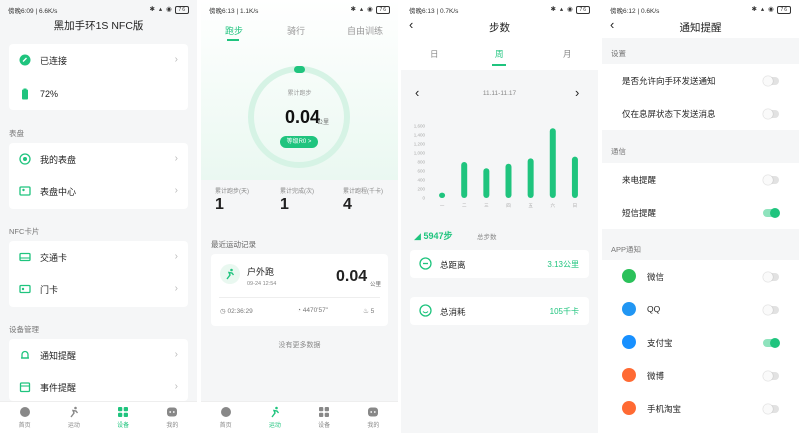  Describe the element at coordinates (58, 191) in the screenshot. I see `watch-center-label: 表盘中心` at that location.